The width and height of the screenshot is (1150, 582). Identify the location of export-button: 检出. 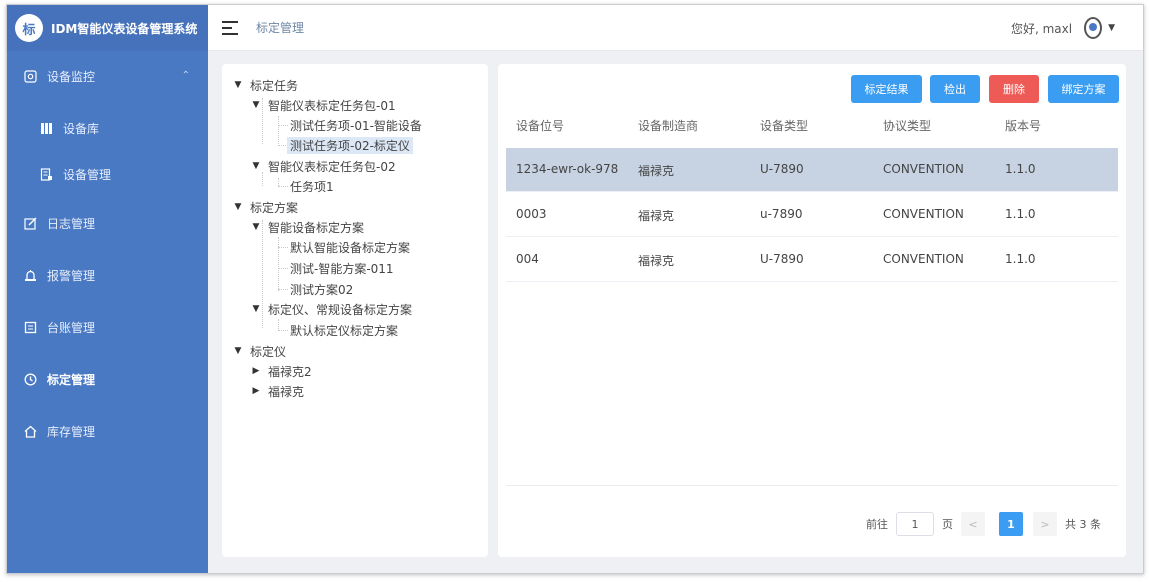
(955, 89).